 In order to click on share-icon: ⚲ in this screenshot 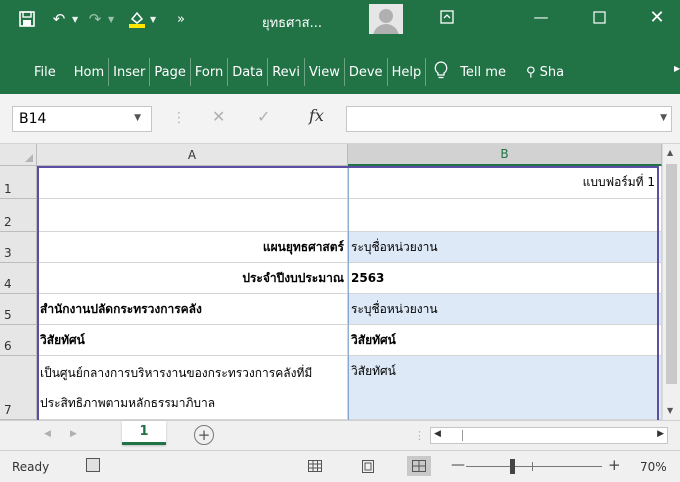, I will do `click(532, 72)`.